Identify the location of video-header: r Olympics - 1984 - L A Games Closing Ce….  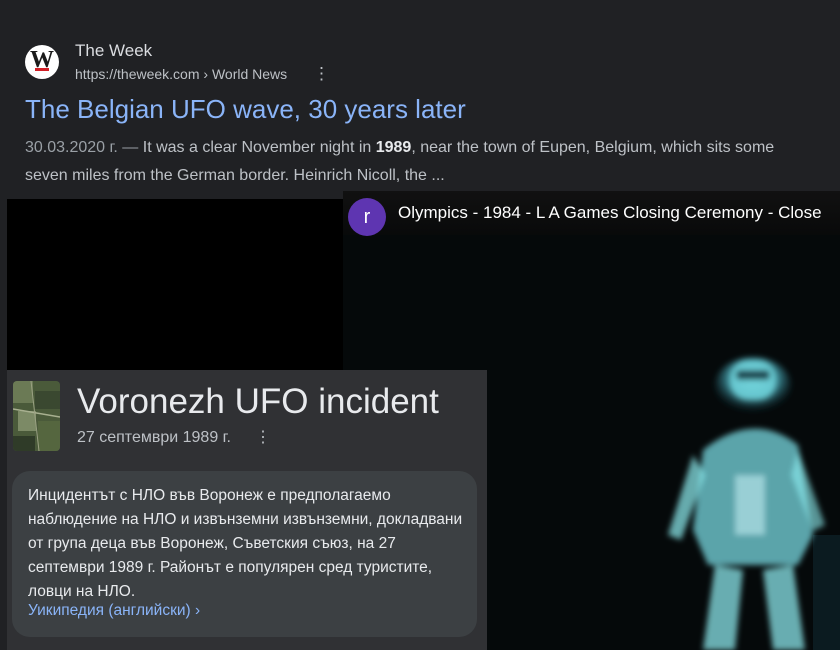
(591, 213).